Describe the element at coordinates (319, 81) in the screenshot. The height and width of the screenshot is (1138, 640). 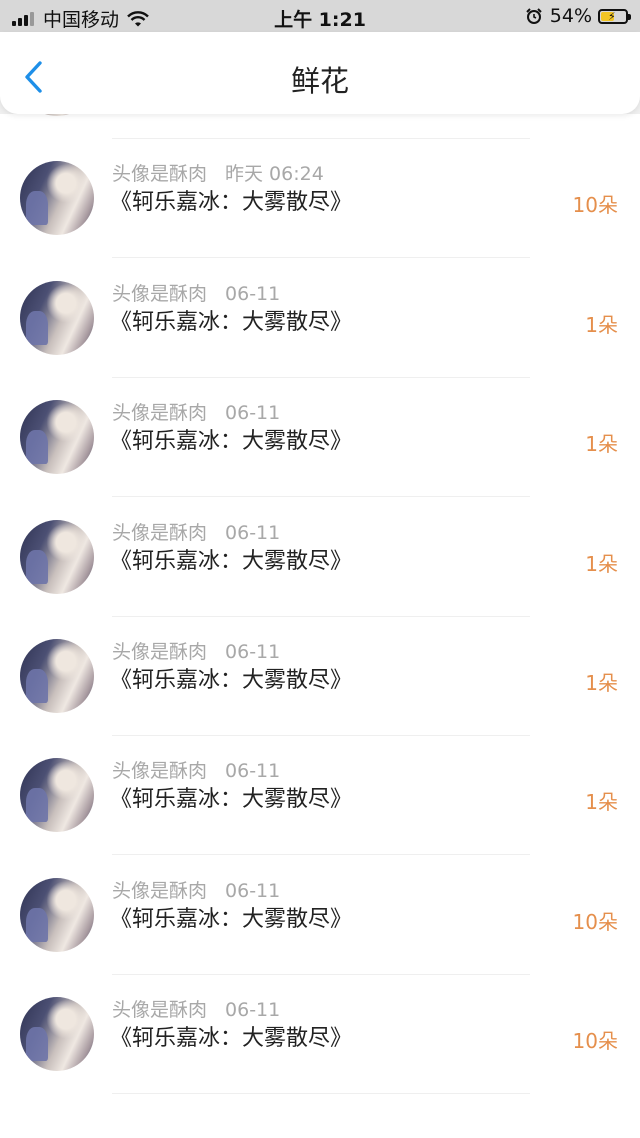
I see `page-title: 鲜花` at that location.